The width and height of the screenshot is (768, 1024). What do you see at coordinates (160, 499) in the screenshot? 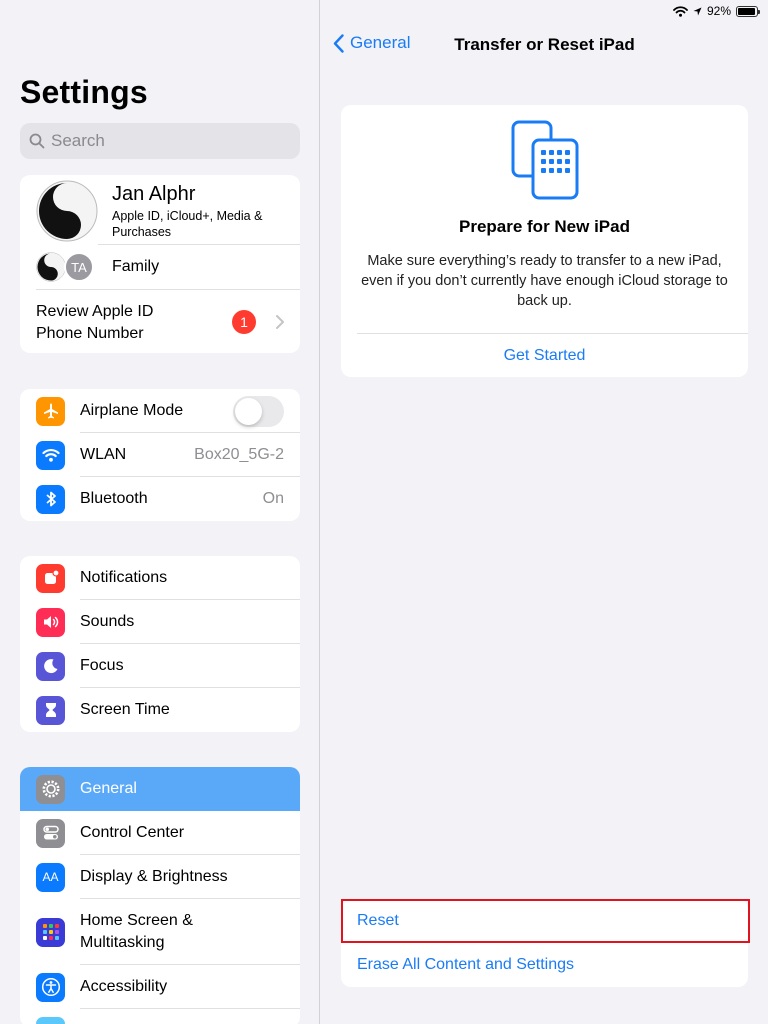
I see `sidebar-item-bluetooth: Bluetooth On` at bounding box center [160, 499].